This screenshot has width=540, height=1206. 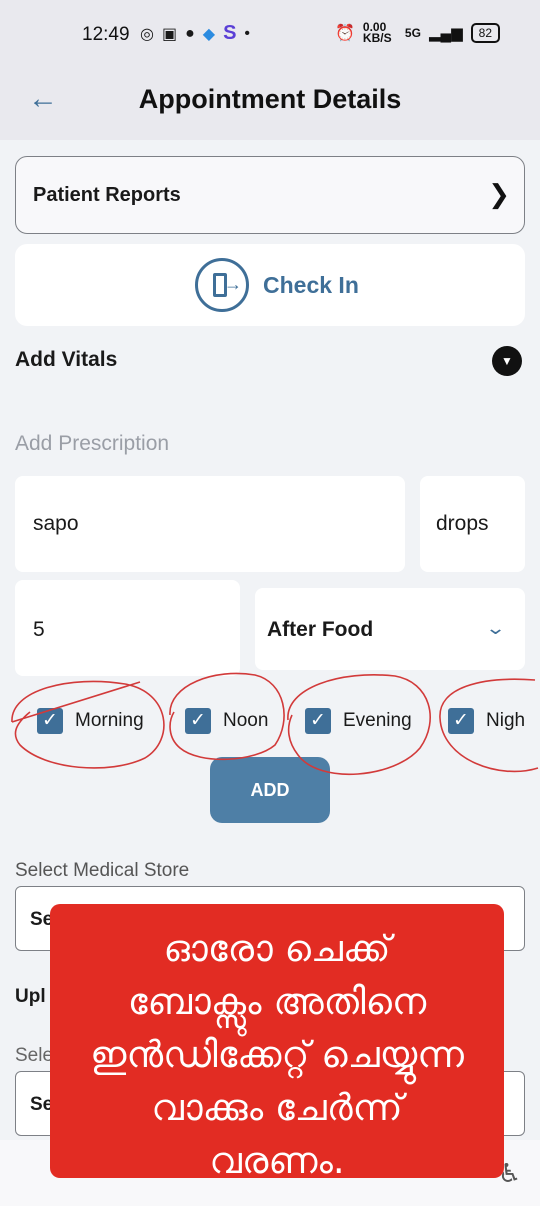 What do you see at coordinates (107, 195) in the screenshot?
I see `patient-reports-label: Patient Reports` at bounding box center [107, 195].